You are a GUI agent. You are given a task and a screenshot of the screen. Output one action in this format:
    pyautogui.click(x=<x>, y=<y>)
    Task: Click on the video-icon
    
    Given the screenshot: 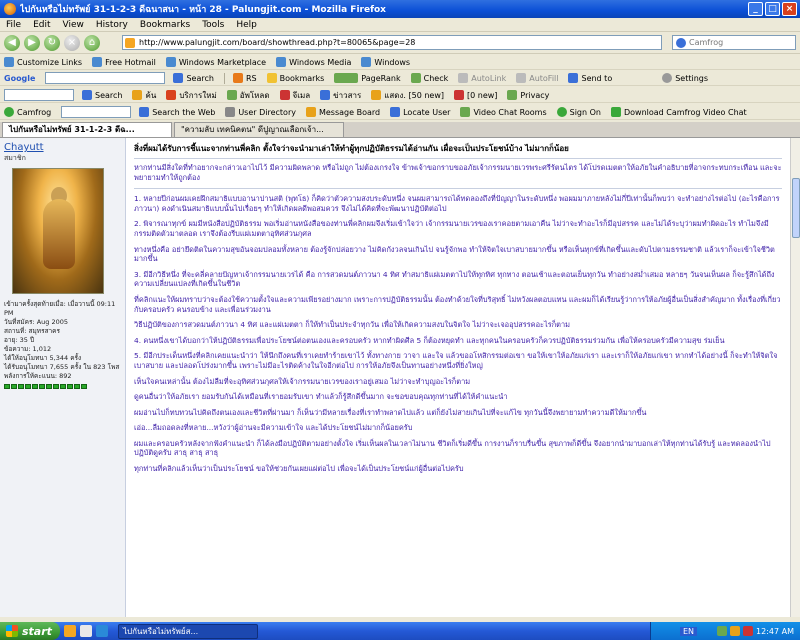 What is the action you would take?
    pyautogui.click(x=465, y=112)
    